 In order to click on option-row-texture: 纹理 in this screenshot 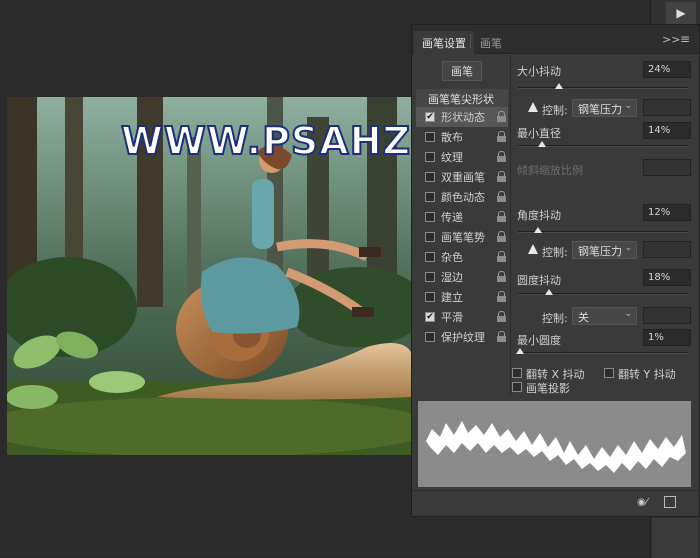, I will do `click(462, 157)`.